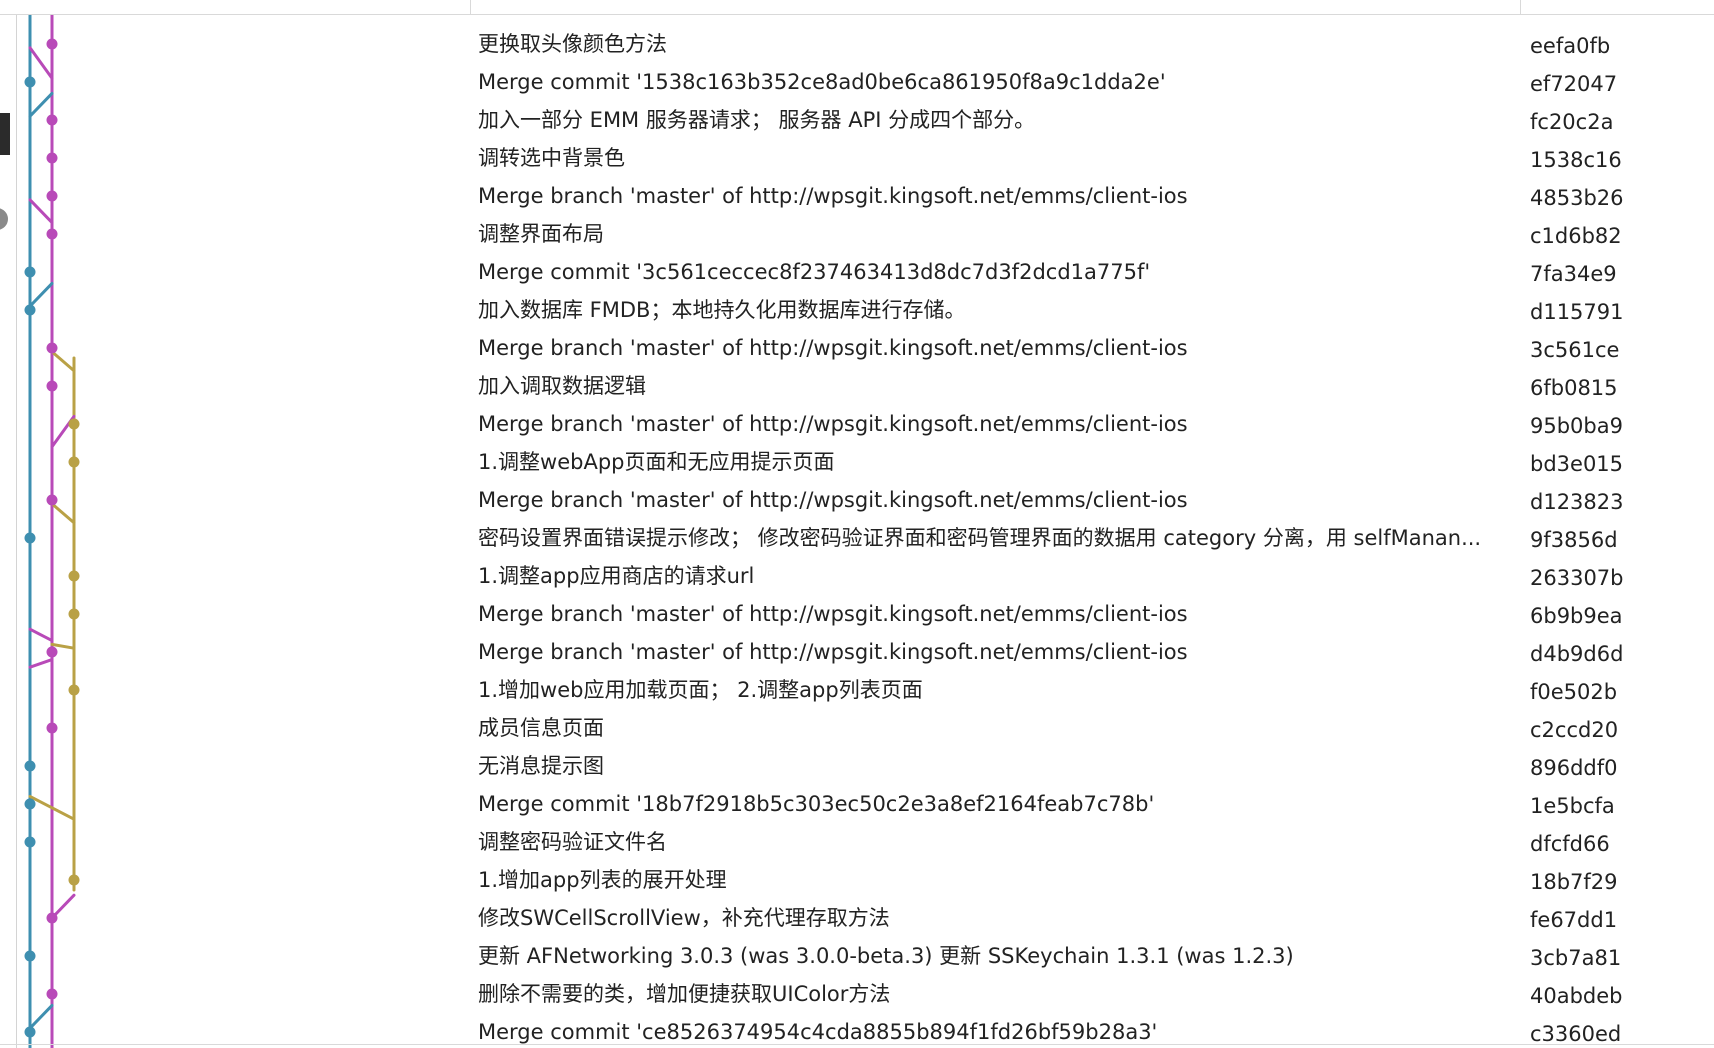 The width and height of the screenshot is (1714, 1048). What do you see at coordinates (470, 7) in the screenshot?
I see `column-divider-graph` at bounding box center [470, 7].